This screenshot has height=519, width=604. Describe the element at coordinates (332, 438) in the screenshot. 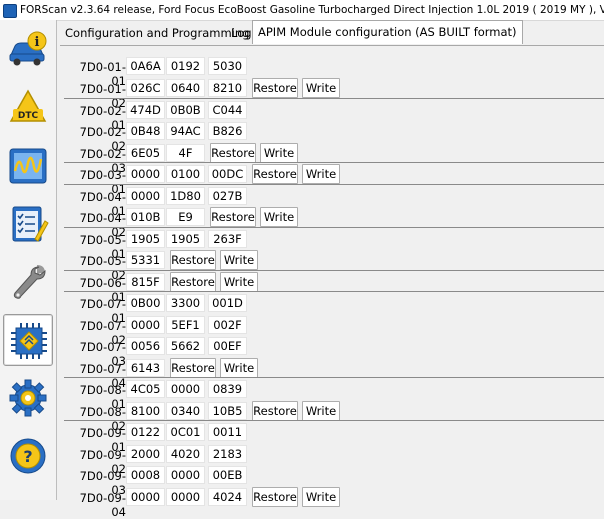

I see `config-row: 7D0-09-01 0122 0C01 0011` at that location.